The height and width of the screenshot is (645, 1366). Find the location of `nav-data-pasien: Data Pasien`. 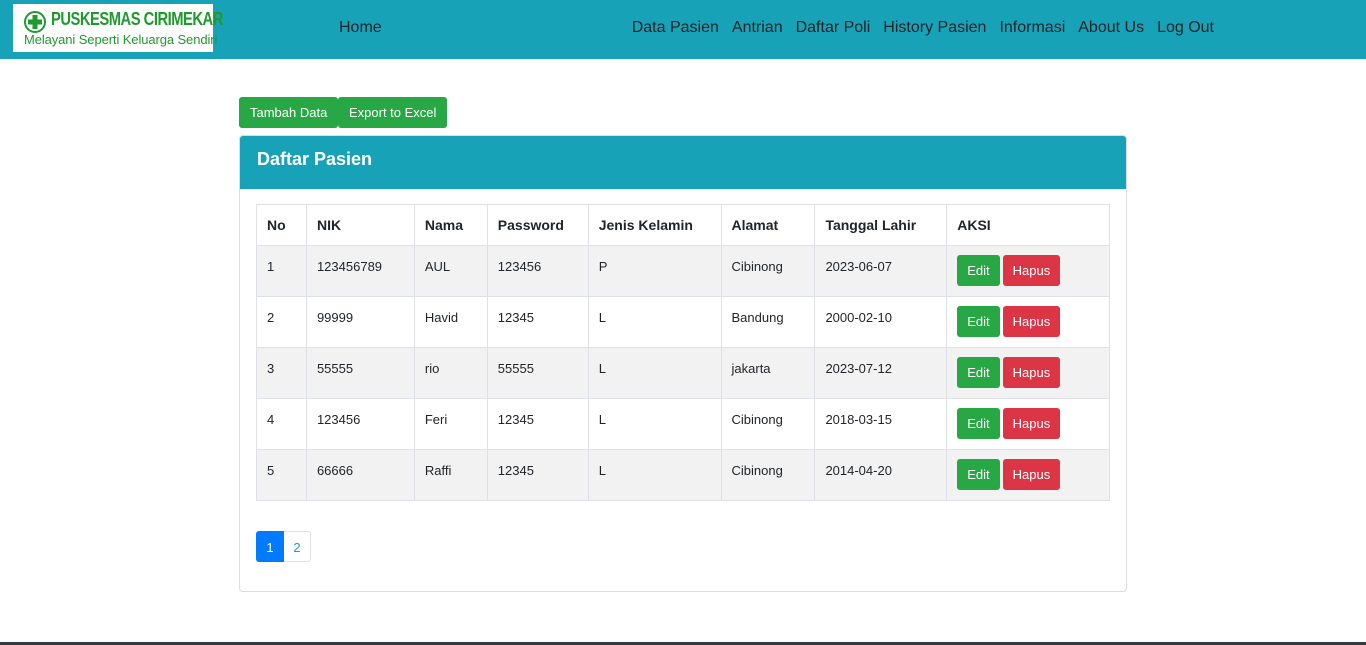

nav-data-pasien: Data Pasien is located at coordinates (675, 28).